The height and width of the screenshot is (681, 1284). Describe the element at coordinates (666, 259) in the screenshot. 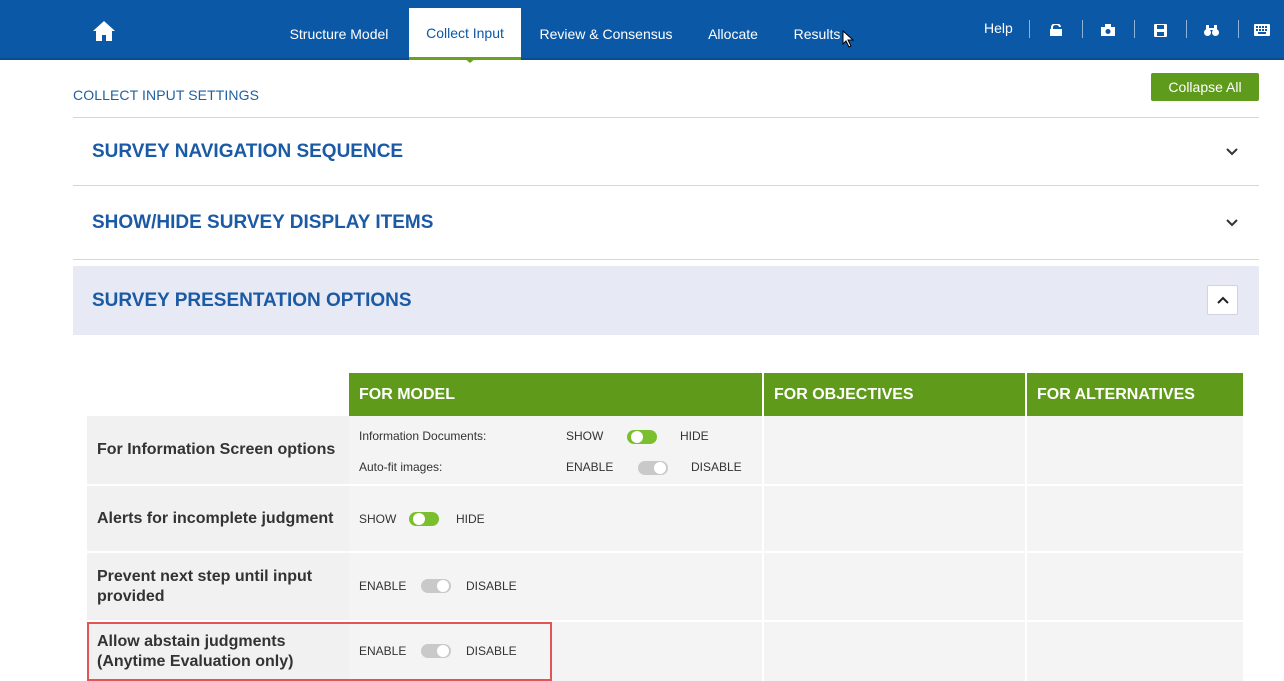

I see `divider` at that location.